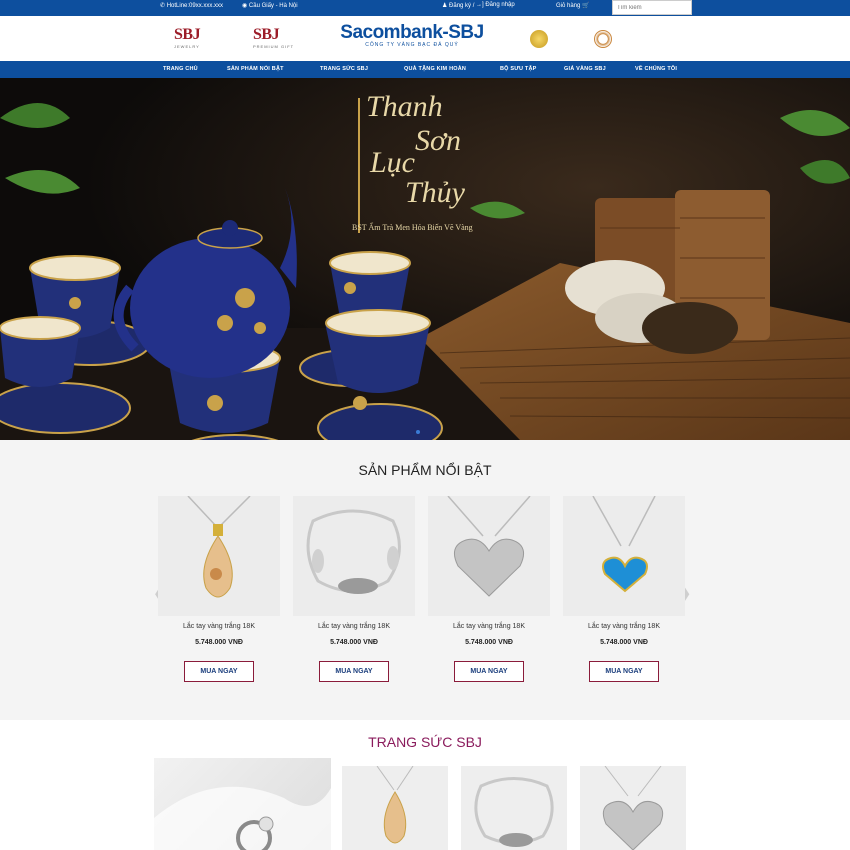  What do you see at coordinates (585, 69) in the screenshot?
I see `nav-gold-price: GIÁ VÀNG SBJ` at bounding box center [585, 69].